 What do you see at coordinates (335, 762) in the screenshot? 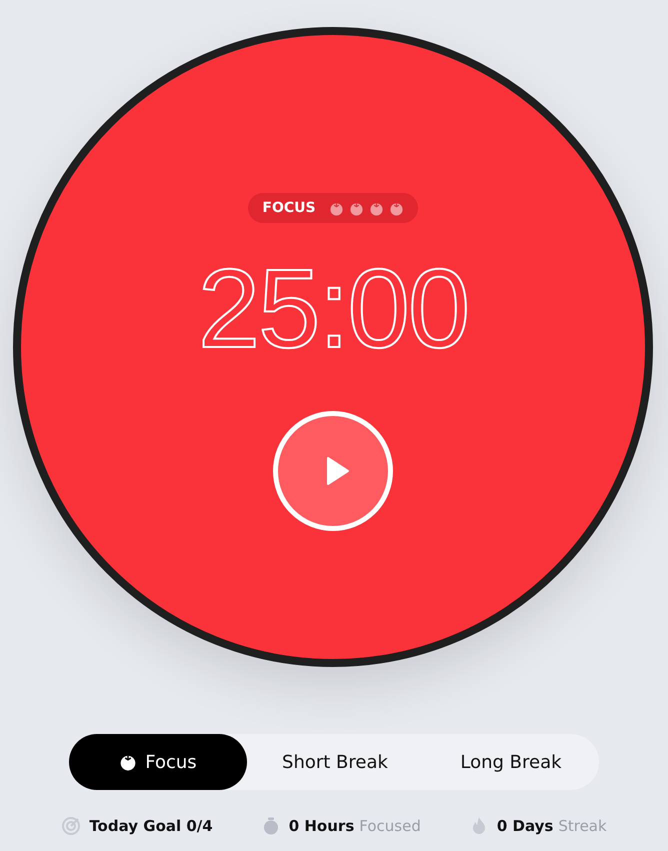
I see `mode-tab: Short Break` at bounding box center [335, 762].